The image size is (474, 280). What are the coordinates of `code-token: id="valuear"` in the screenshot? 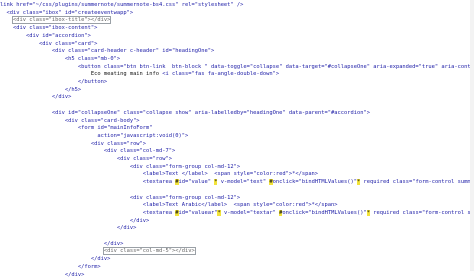 It's located at (198, 212).